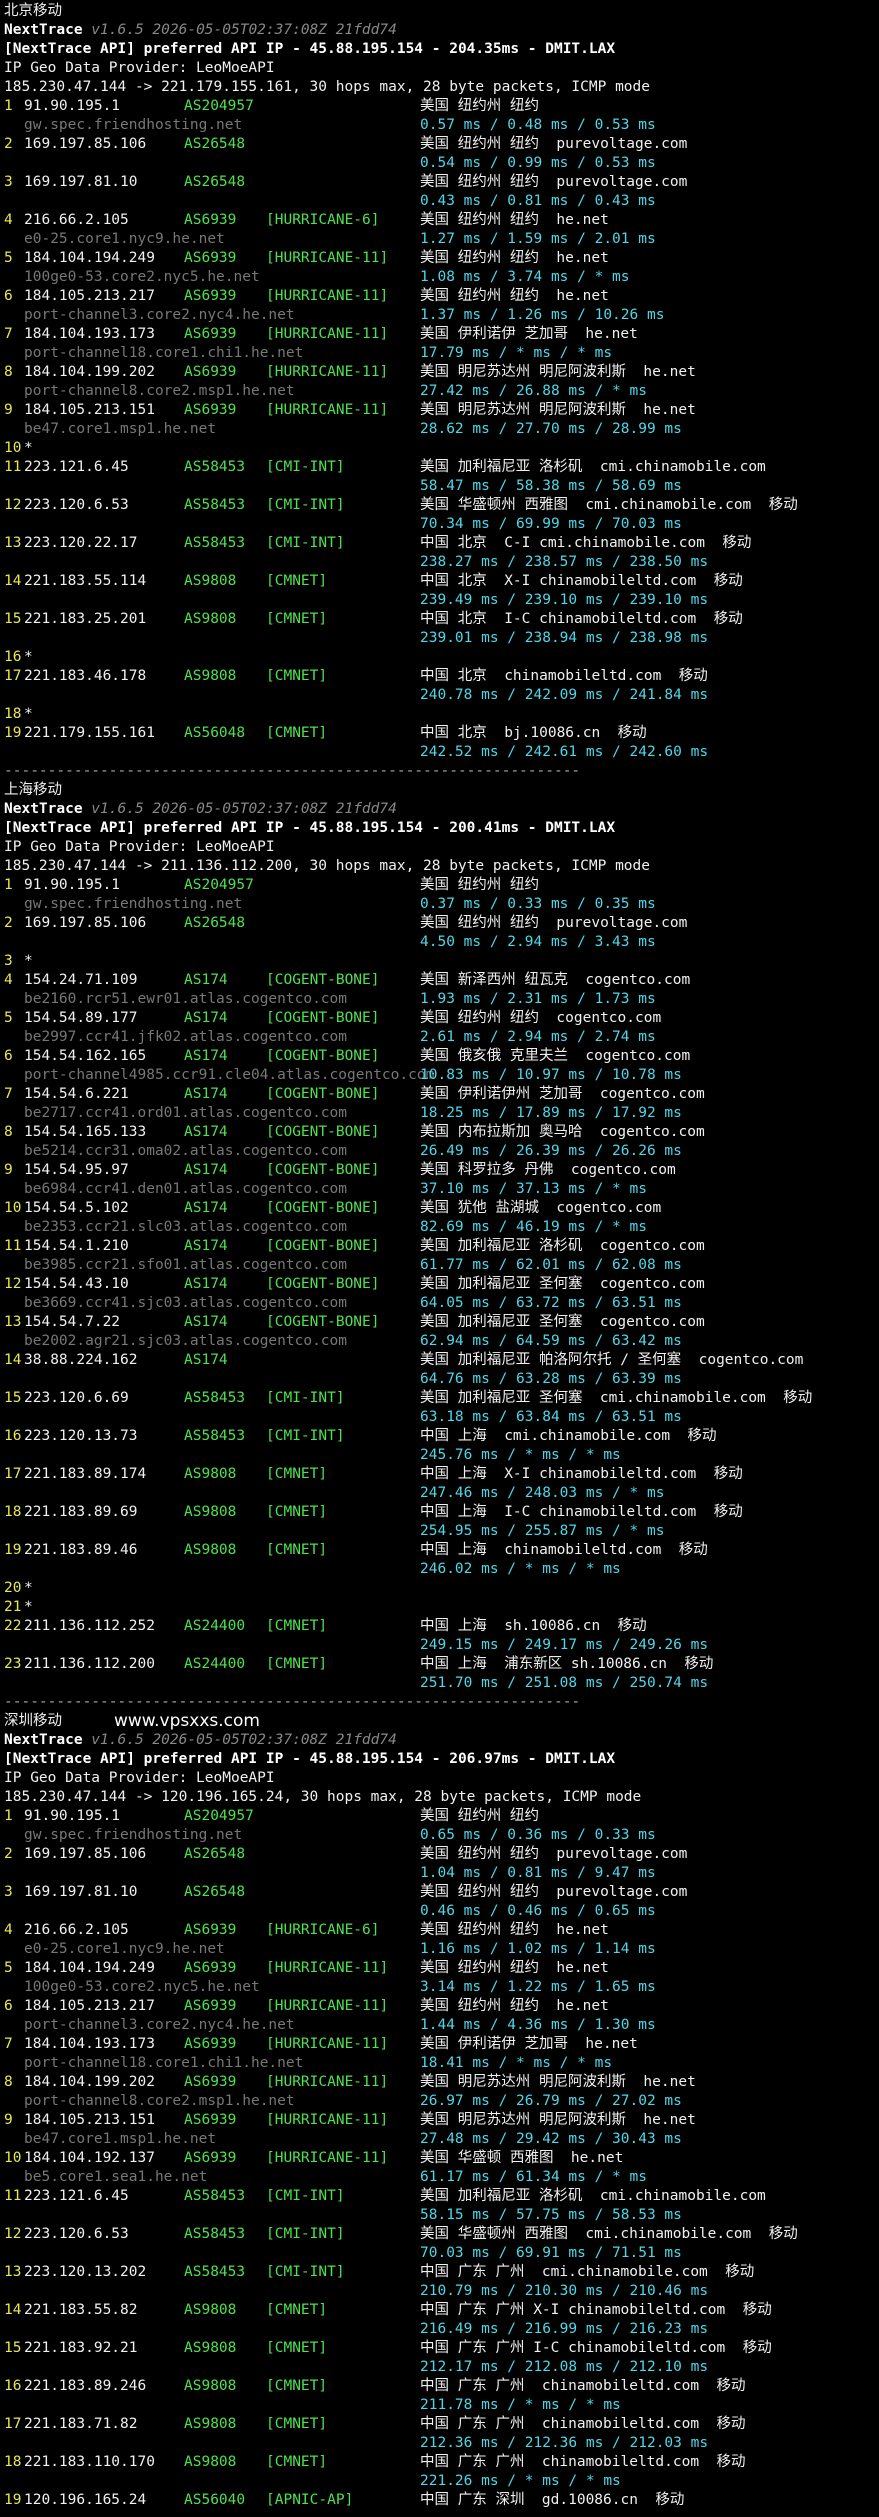 Image resolution: width=879 pixels, height=2517 pixels. I want to click on version-meta: v1.6.5 2026-05-05T02:37:08Z 21fdd74, so click(239, 30).